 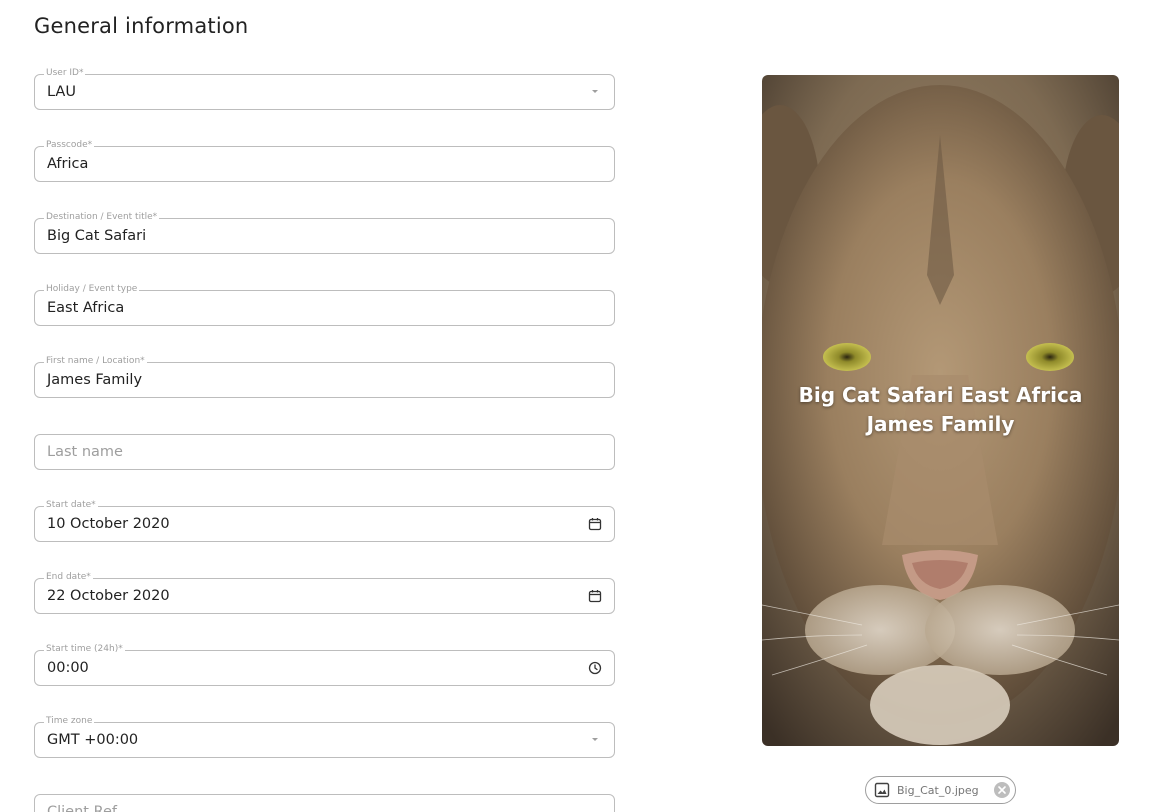 I want to click on first-name-field: First name / Location* James Family, so click(x=324, y=377).